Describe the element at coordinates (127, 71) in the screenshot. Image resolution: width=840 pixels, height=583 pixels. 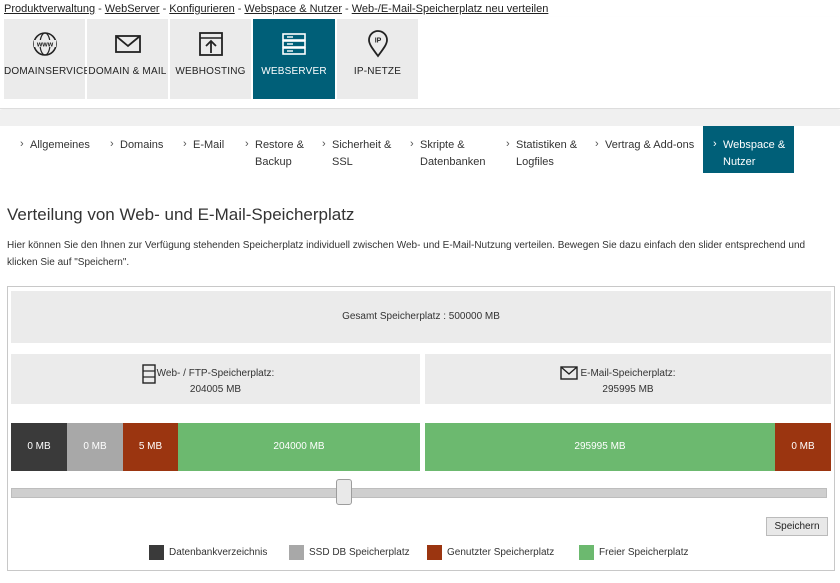
I see `nav-tile-label: DOMAIN & MAIL` at that location.